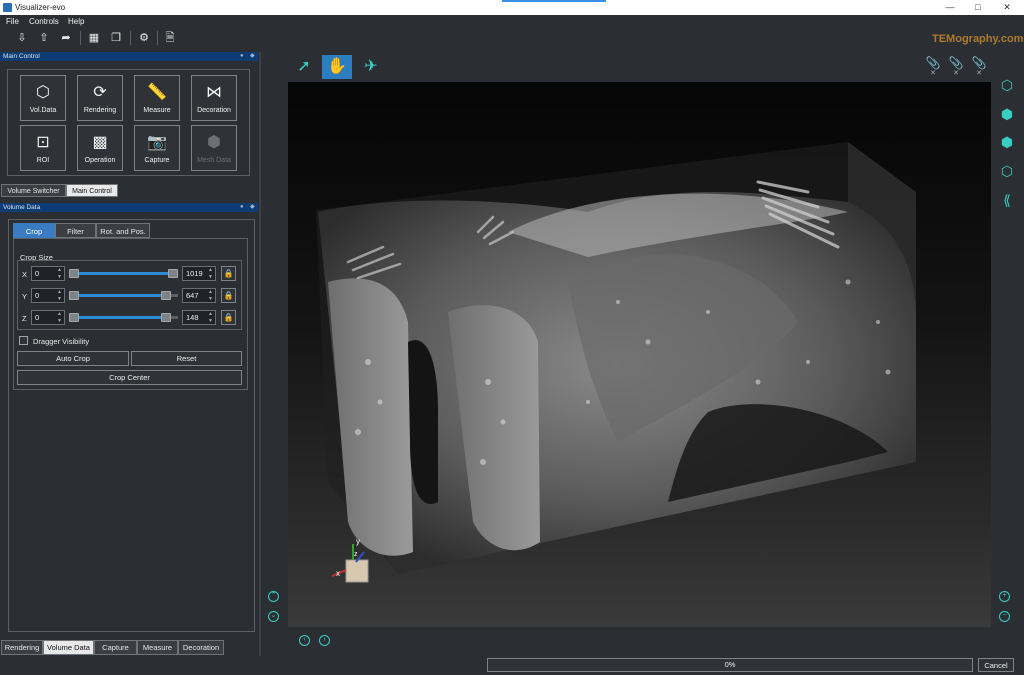 The width and height of the screenshot is (1024, 675). I want to click on rendering-button: ⟳ Rendering, so click(100, 98).